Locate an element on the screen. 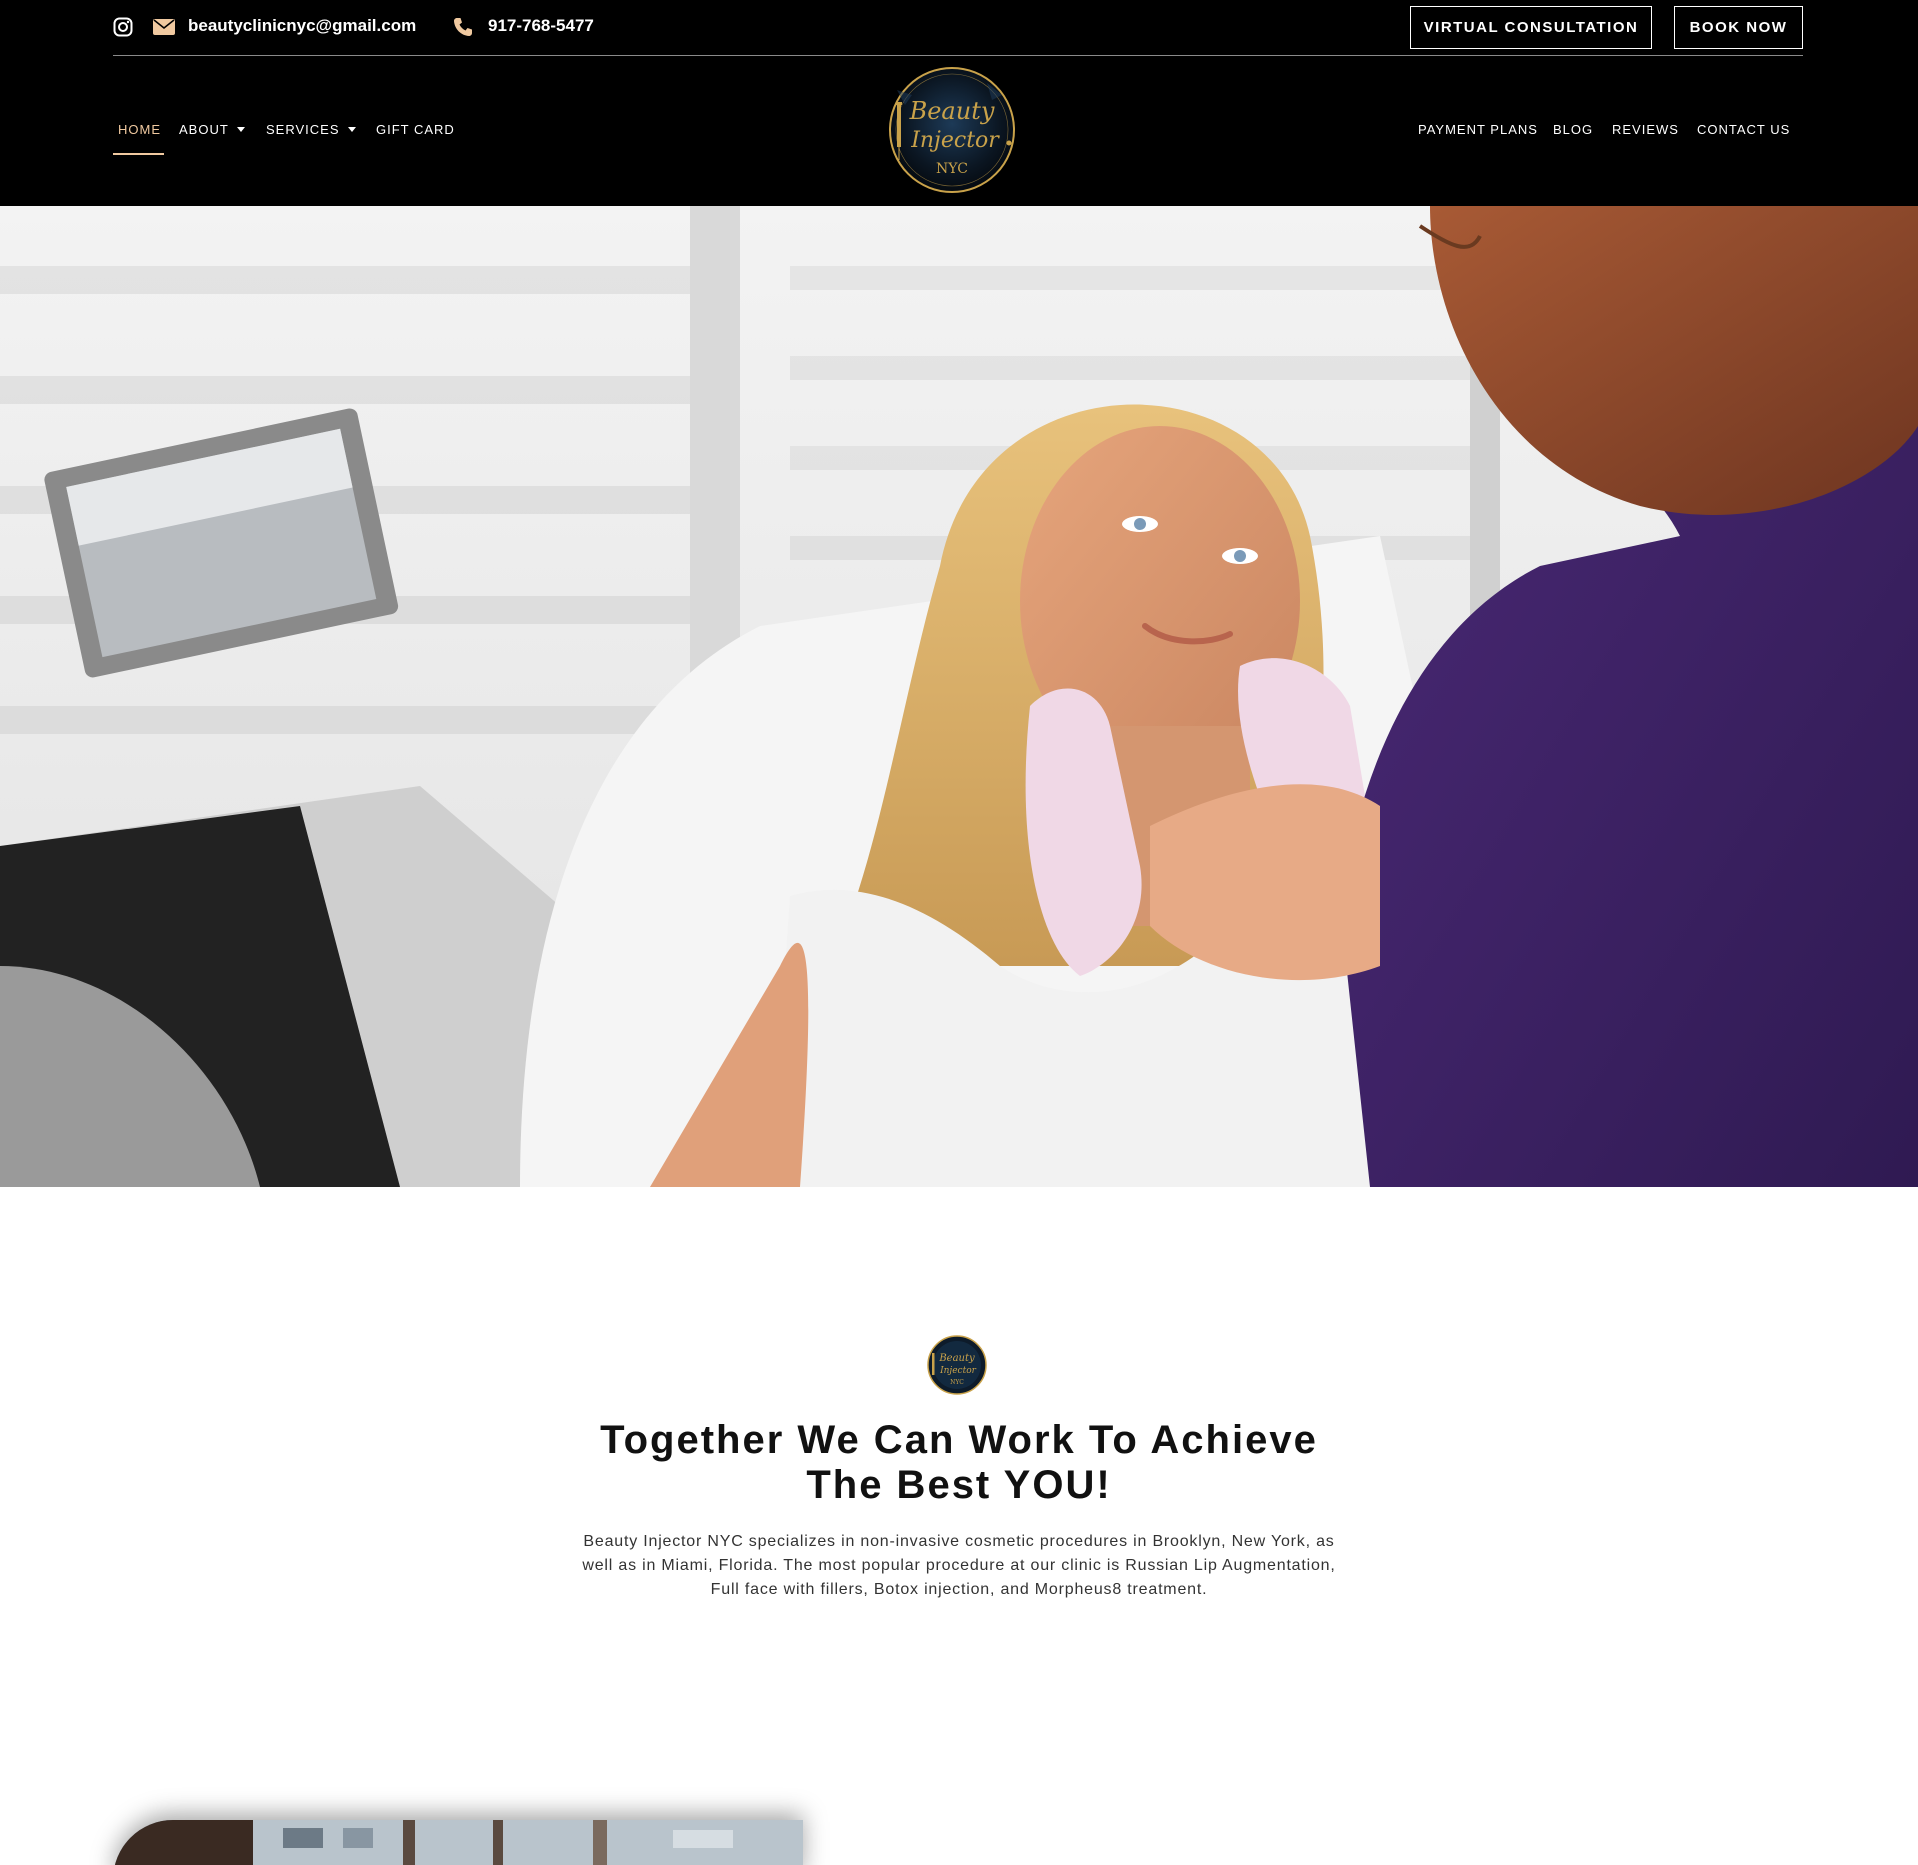 The image size is (1918, 1865). nav-gift-card-label: GIFT CARD is located at coordinates (415, 129).